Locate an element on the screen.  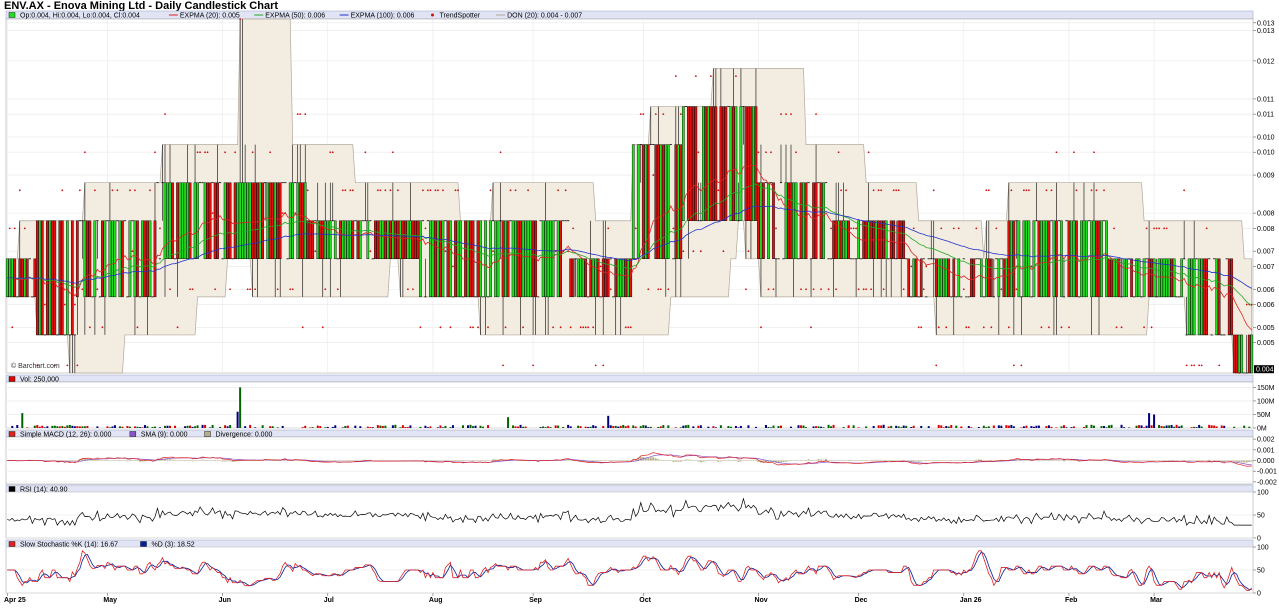
macd-legend-swatch is located at coordinates (133, 434).